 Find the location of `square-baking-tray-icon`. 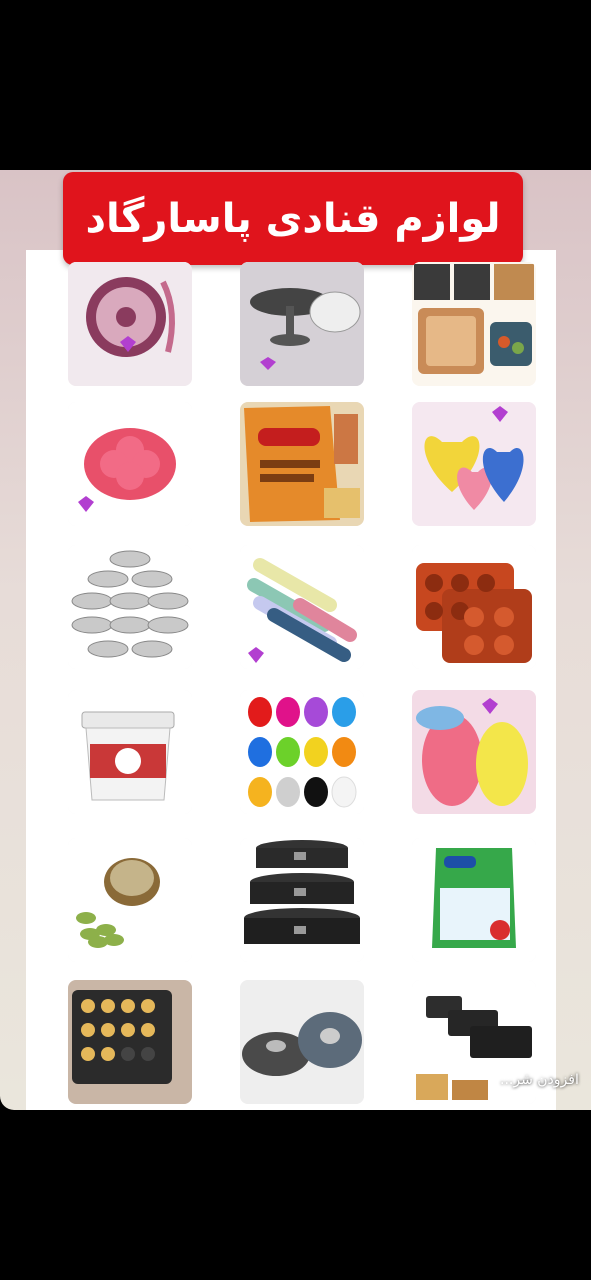

square-baking-tray-icon is located at coordinates (474, 324).